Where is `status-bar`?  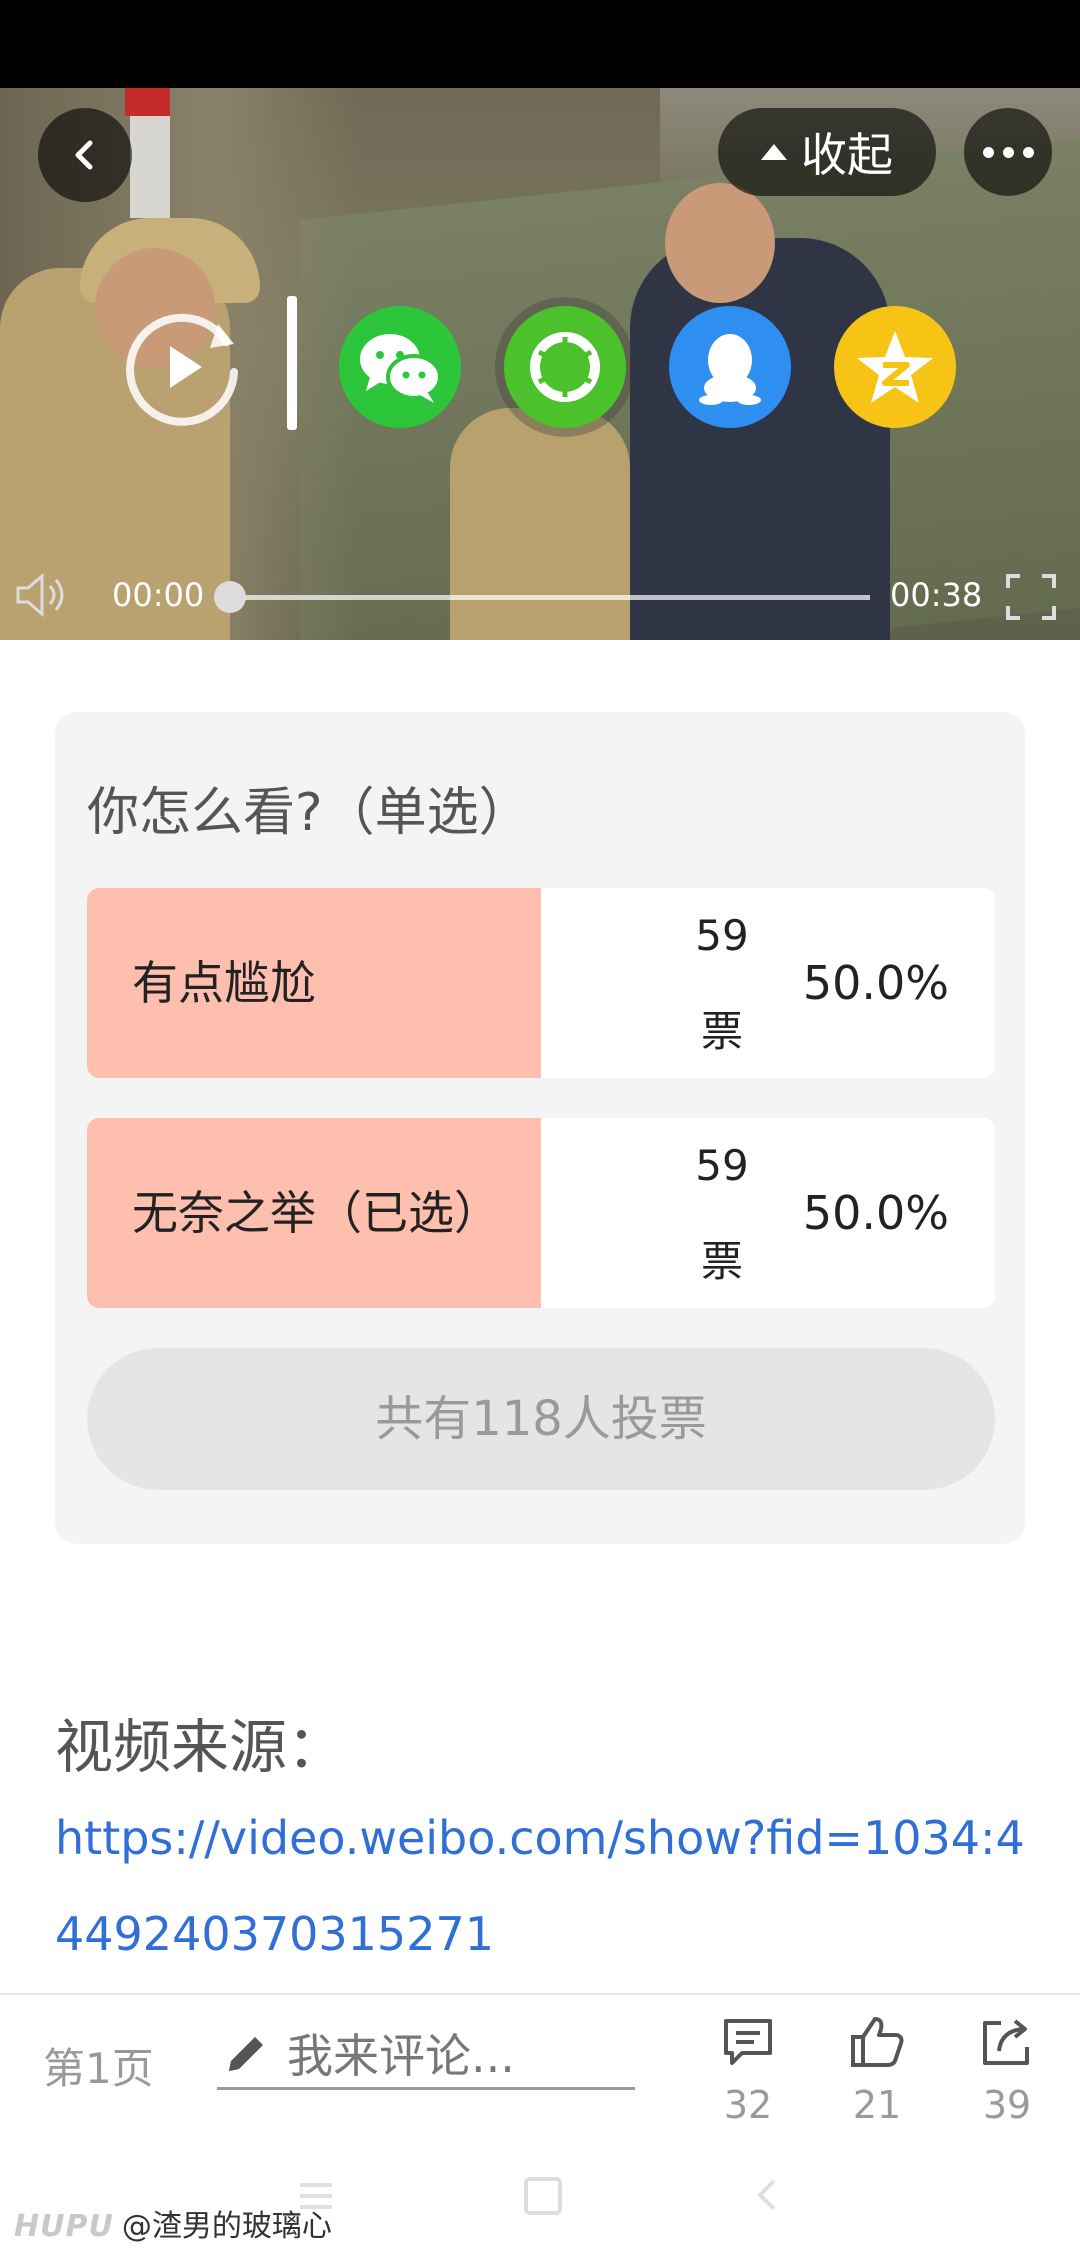 status-bar is located at coordinates (540, 44).